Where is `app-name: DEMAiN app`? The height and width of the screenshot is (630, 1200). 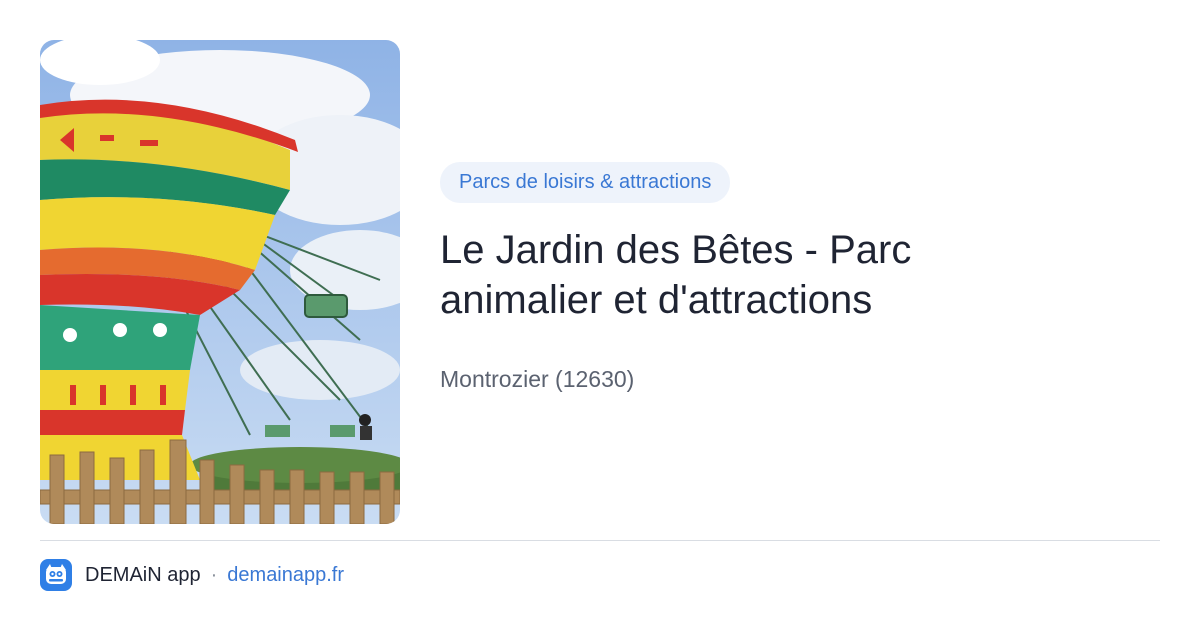
app-name: DEMAiN app is located at coordinates (143, 574).